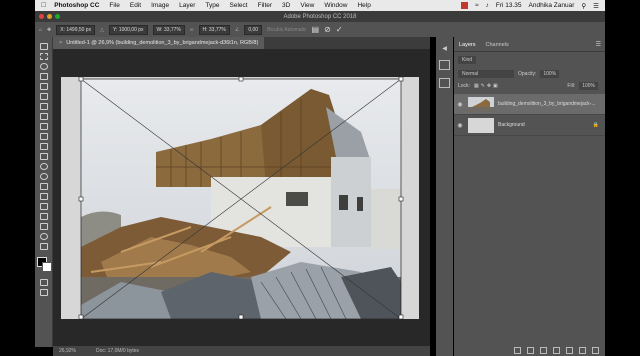 The image size is (640, 356). What do you see at coordinates (598, 44) in the screenshot?
I see `panel-menu-icon: ☰` at bounding box center [598, 44].